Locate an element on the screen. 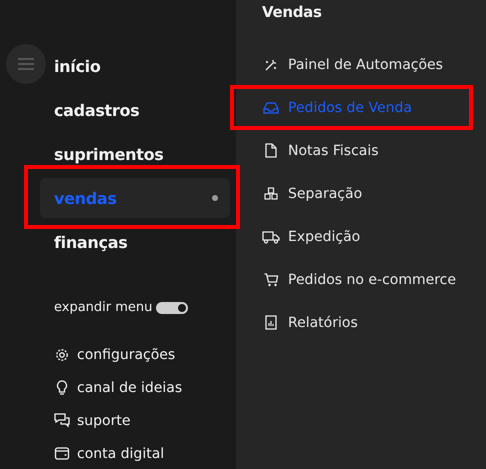 The image size is (486, 469). submenu-item: Expedição is located at coordinates (374, 236).